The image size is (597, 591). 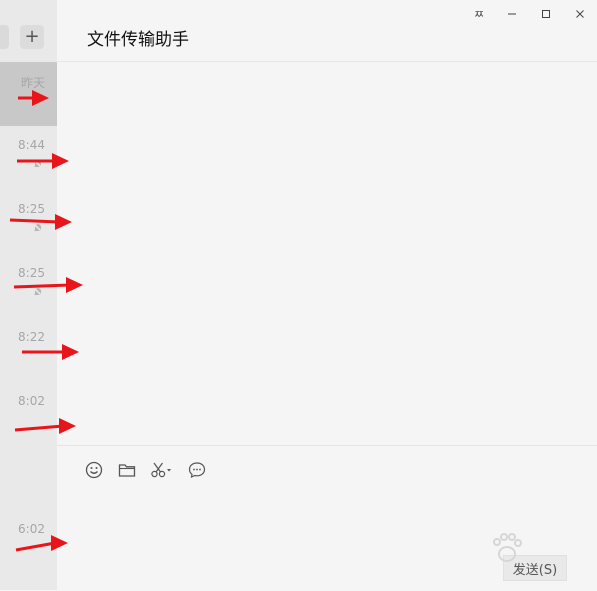 I want to click on emoji-button, so click(x=94, y=470).